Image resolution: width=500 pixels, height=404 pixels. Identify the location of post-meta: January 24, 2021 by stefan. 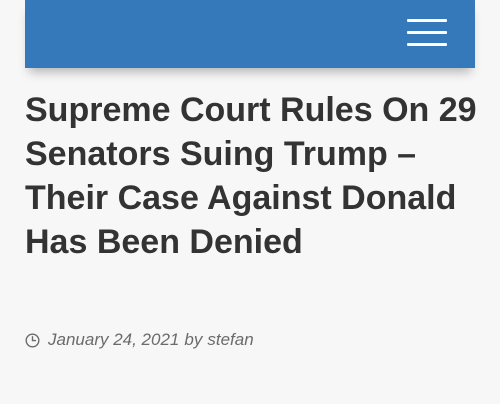
(139, 340).